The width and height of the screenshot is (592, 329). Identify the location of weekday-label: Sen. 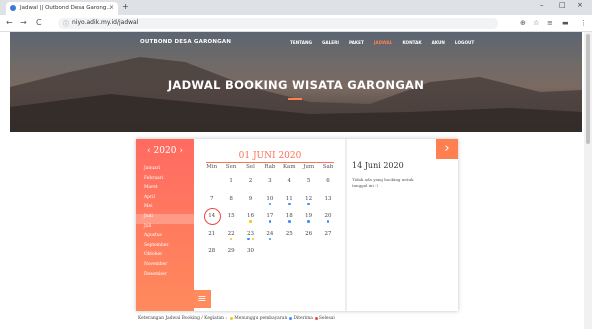
(231, 167).